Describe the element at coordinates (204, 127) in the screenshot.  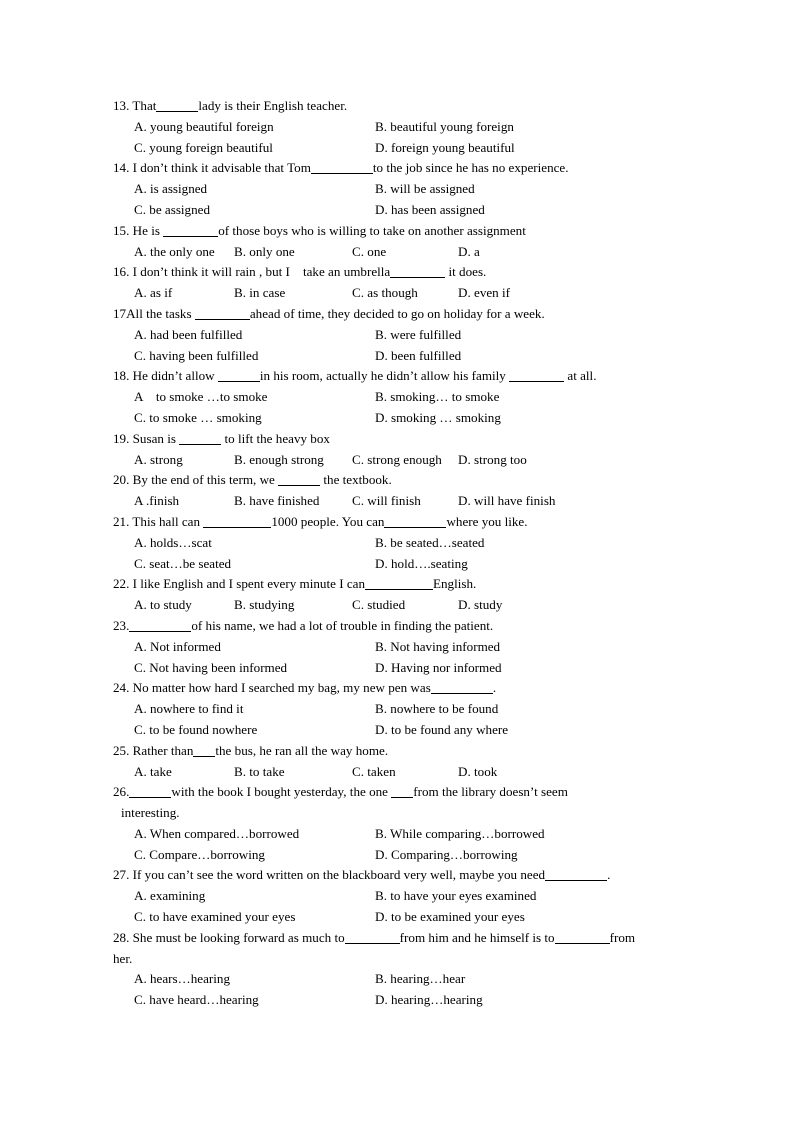
I see `option-a: A. young beautiful foreign` at that location.